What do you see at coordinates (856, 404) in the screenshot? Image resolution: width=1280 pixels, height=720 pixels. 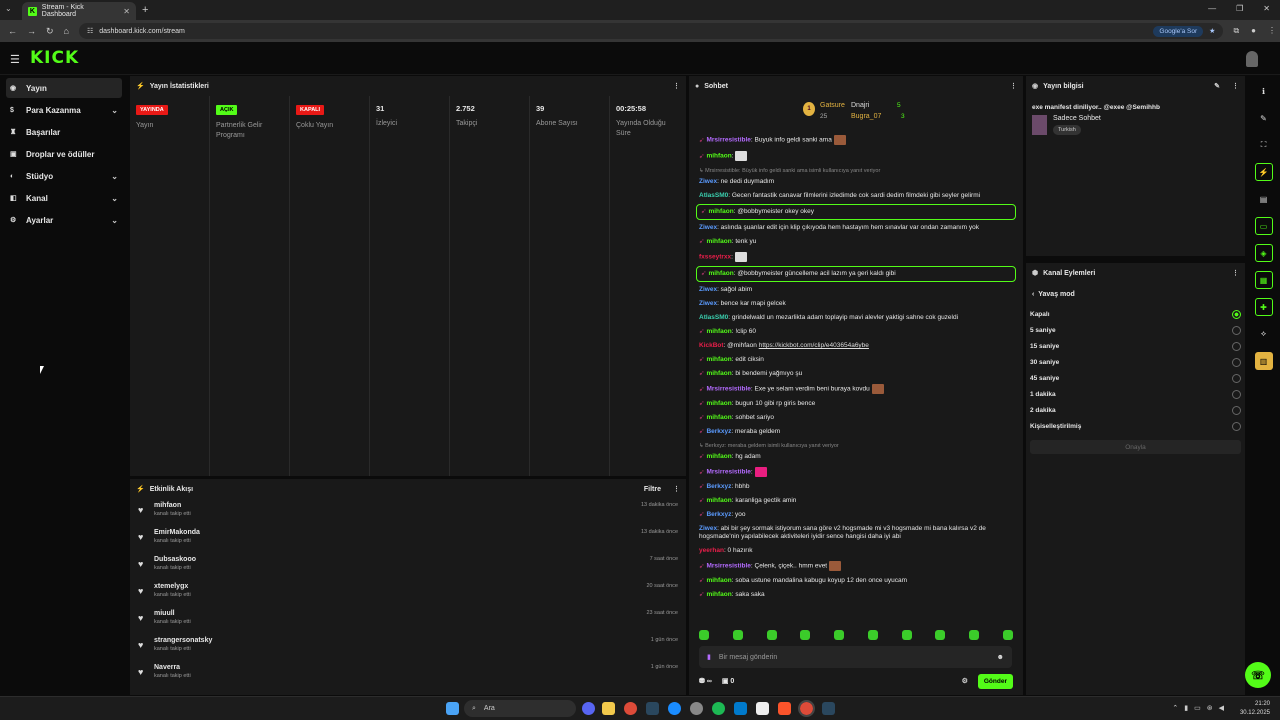 I see `chat-message: ➹ mihfaon: bugun 10 gibi rp giris bence` at bounding box center [856, 404].